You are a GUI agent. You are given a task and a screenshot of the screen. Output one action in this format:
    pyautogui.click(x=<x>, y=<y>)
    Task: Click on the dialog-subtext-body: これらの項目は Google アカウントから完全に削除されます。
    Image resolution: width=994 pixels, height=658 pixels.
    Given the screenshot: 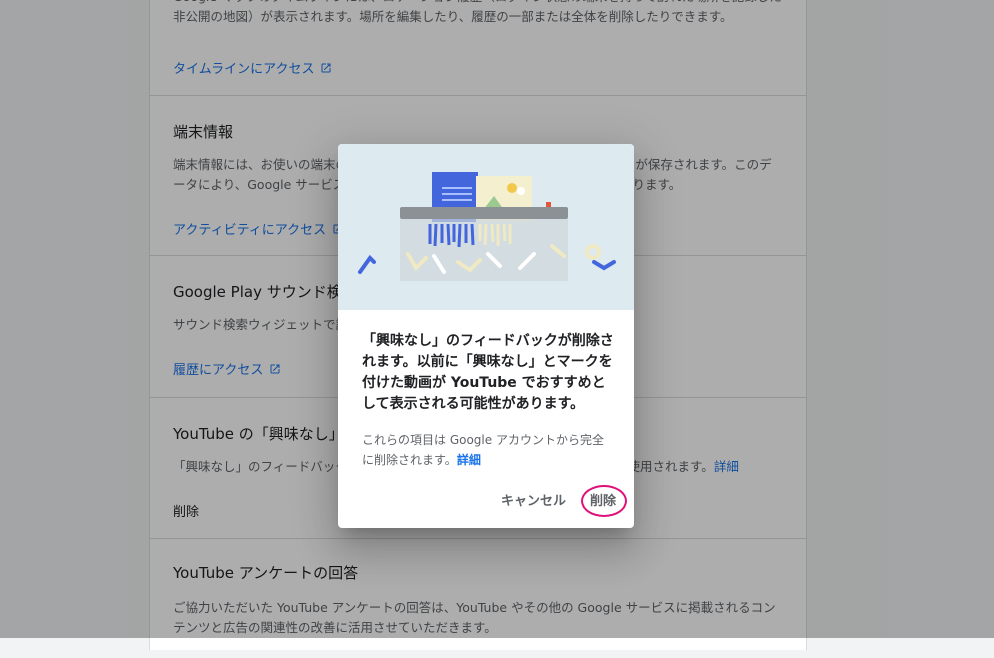 What is the action you would take?
    pyautogui.click(x=483, y=450)
    